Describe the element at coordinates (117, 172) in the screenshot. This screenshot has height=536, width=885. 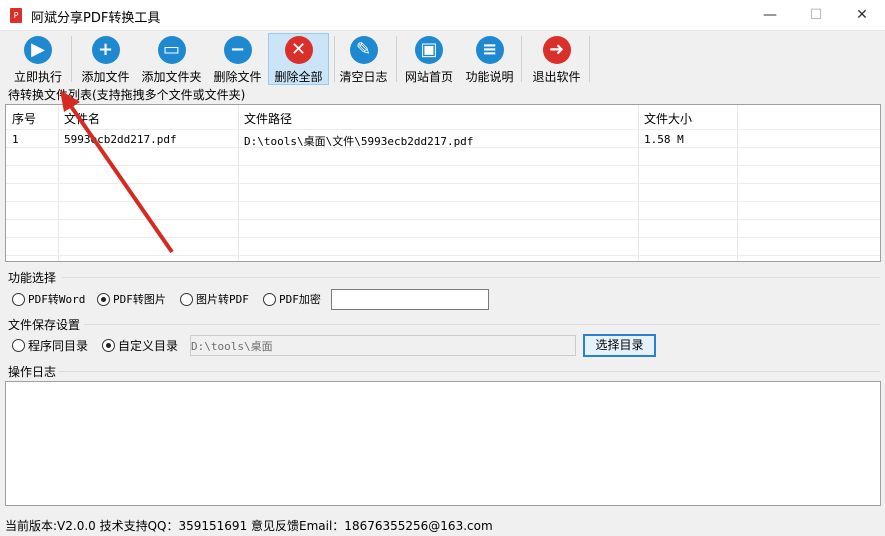
I see `annotation-arrow` at that location.